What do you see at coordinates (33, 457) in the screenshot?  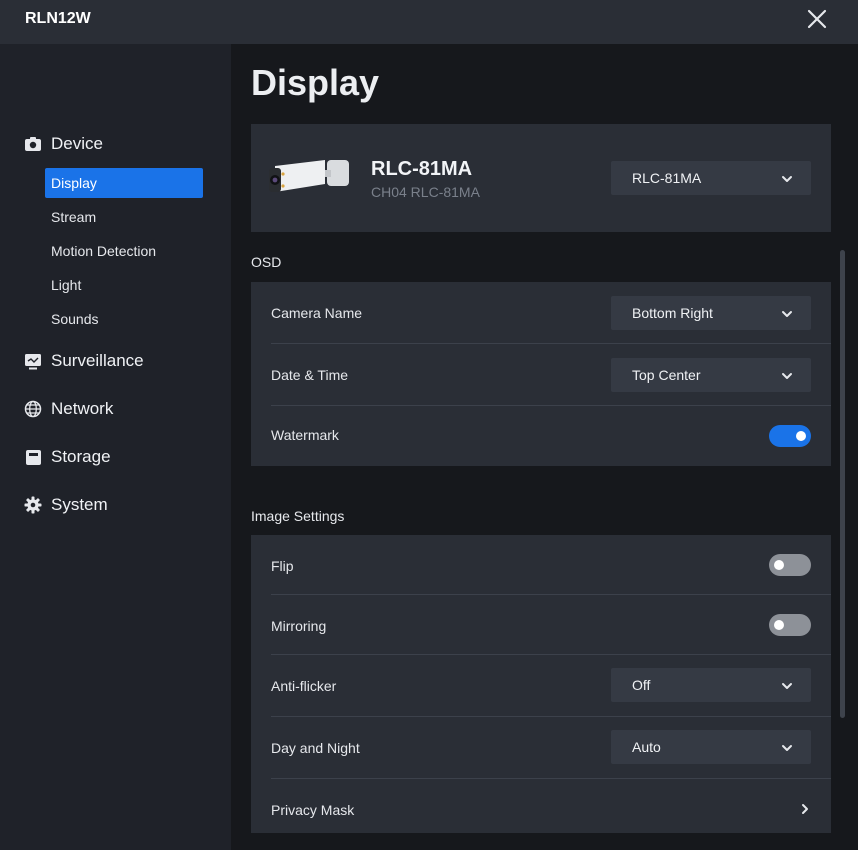 I see `storage-icon` at bounding box center [33, 457].